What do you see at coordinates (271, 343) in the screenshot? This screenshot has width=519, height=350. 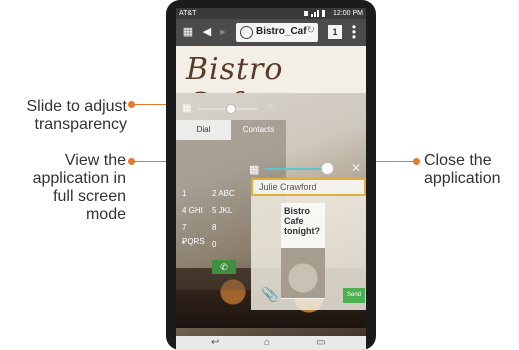 I see `navigation-bar: ↩ ⌂ ▭` at bounding box center [271, 343].